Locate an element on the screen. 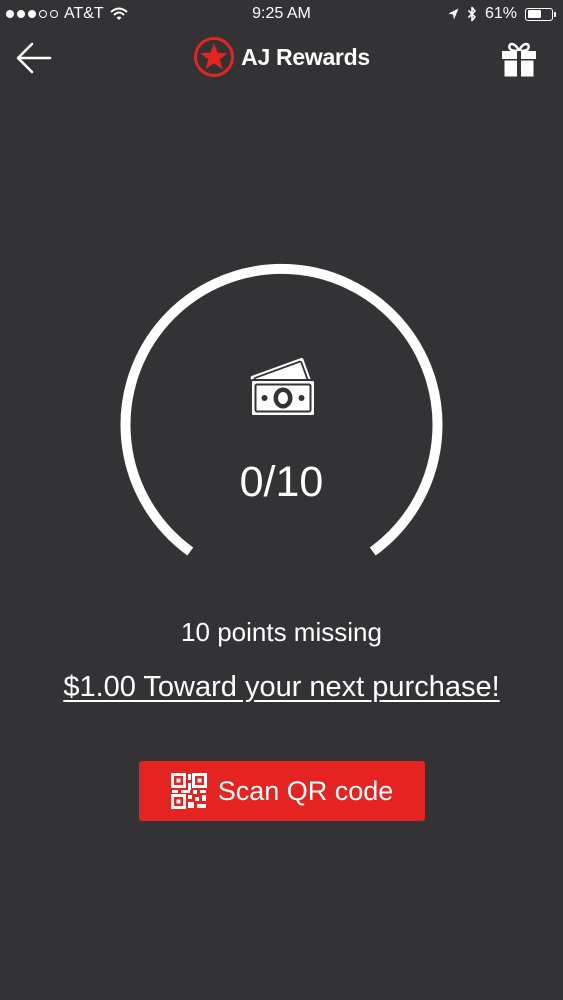 The height and width of the screenshot is (1000, 563). points-value: 0/10 is located at coordinates (281, 482).